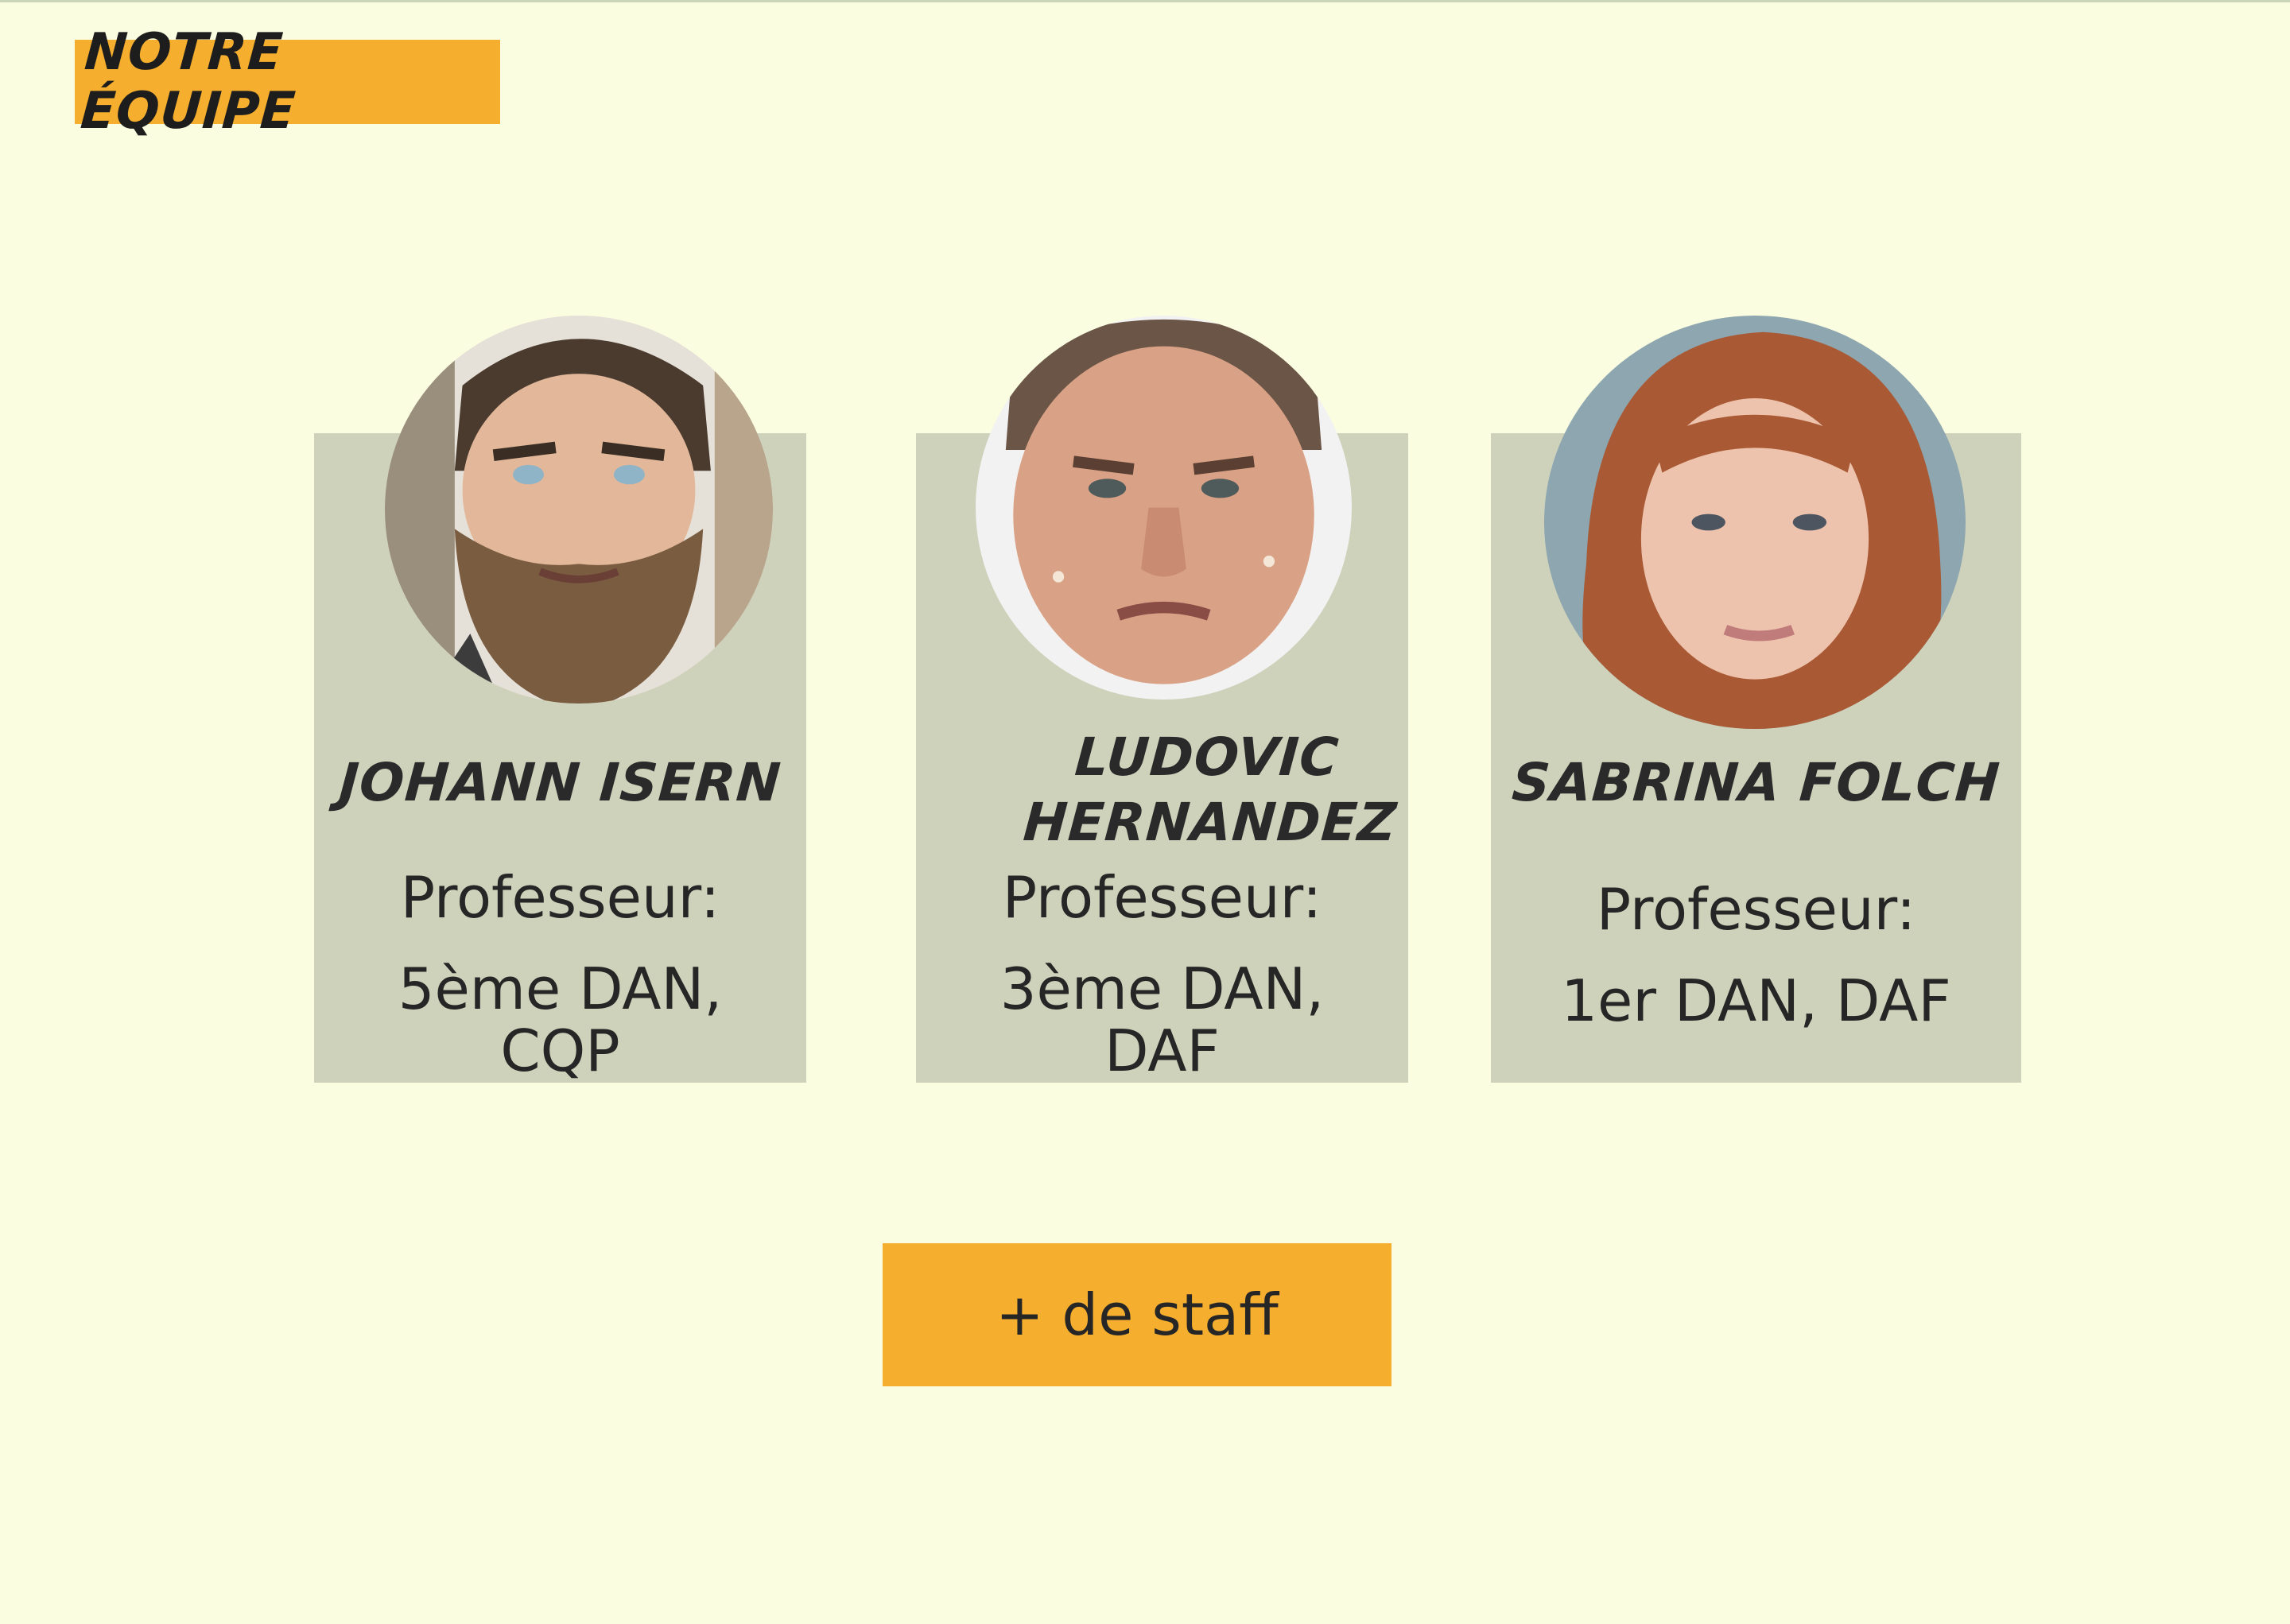 This screenshot has height=1624, width=2290. Describe the element at coordinates (1756, 782) in the screenshot. I see `member-name-sabrina: SABRINA FOLCH` at that location.